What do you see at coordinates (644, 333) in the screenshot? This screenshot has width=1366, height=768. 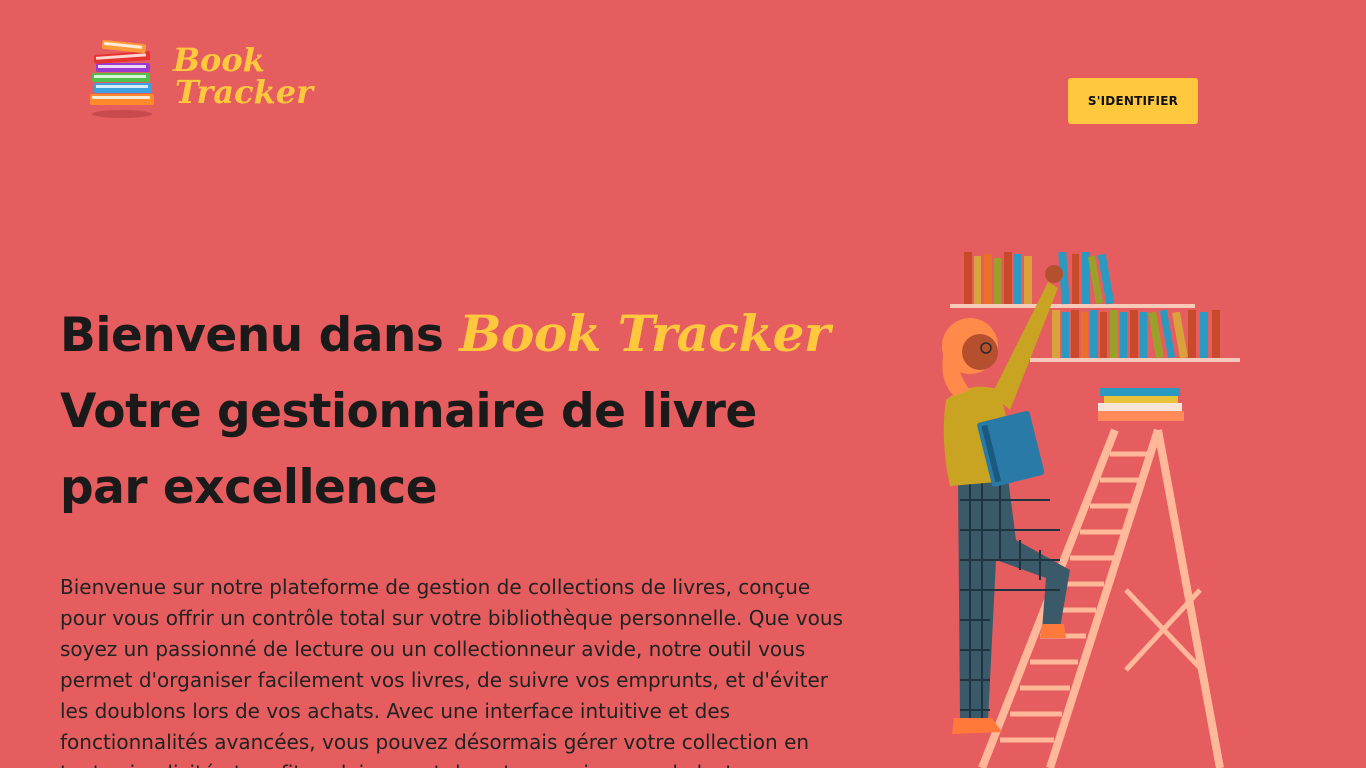 I see `hero-title-brand: Book Tracker` at bounding box center [644, 333].